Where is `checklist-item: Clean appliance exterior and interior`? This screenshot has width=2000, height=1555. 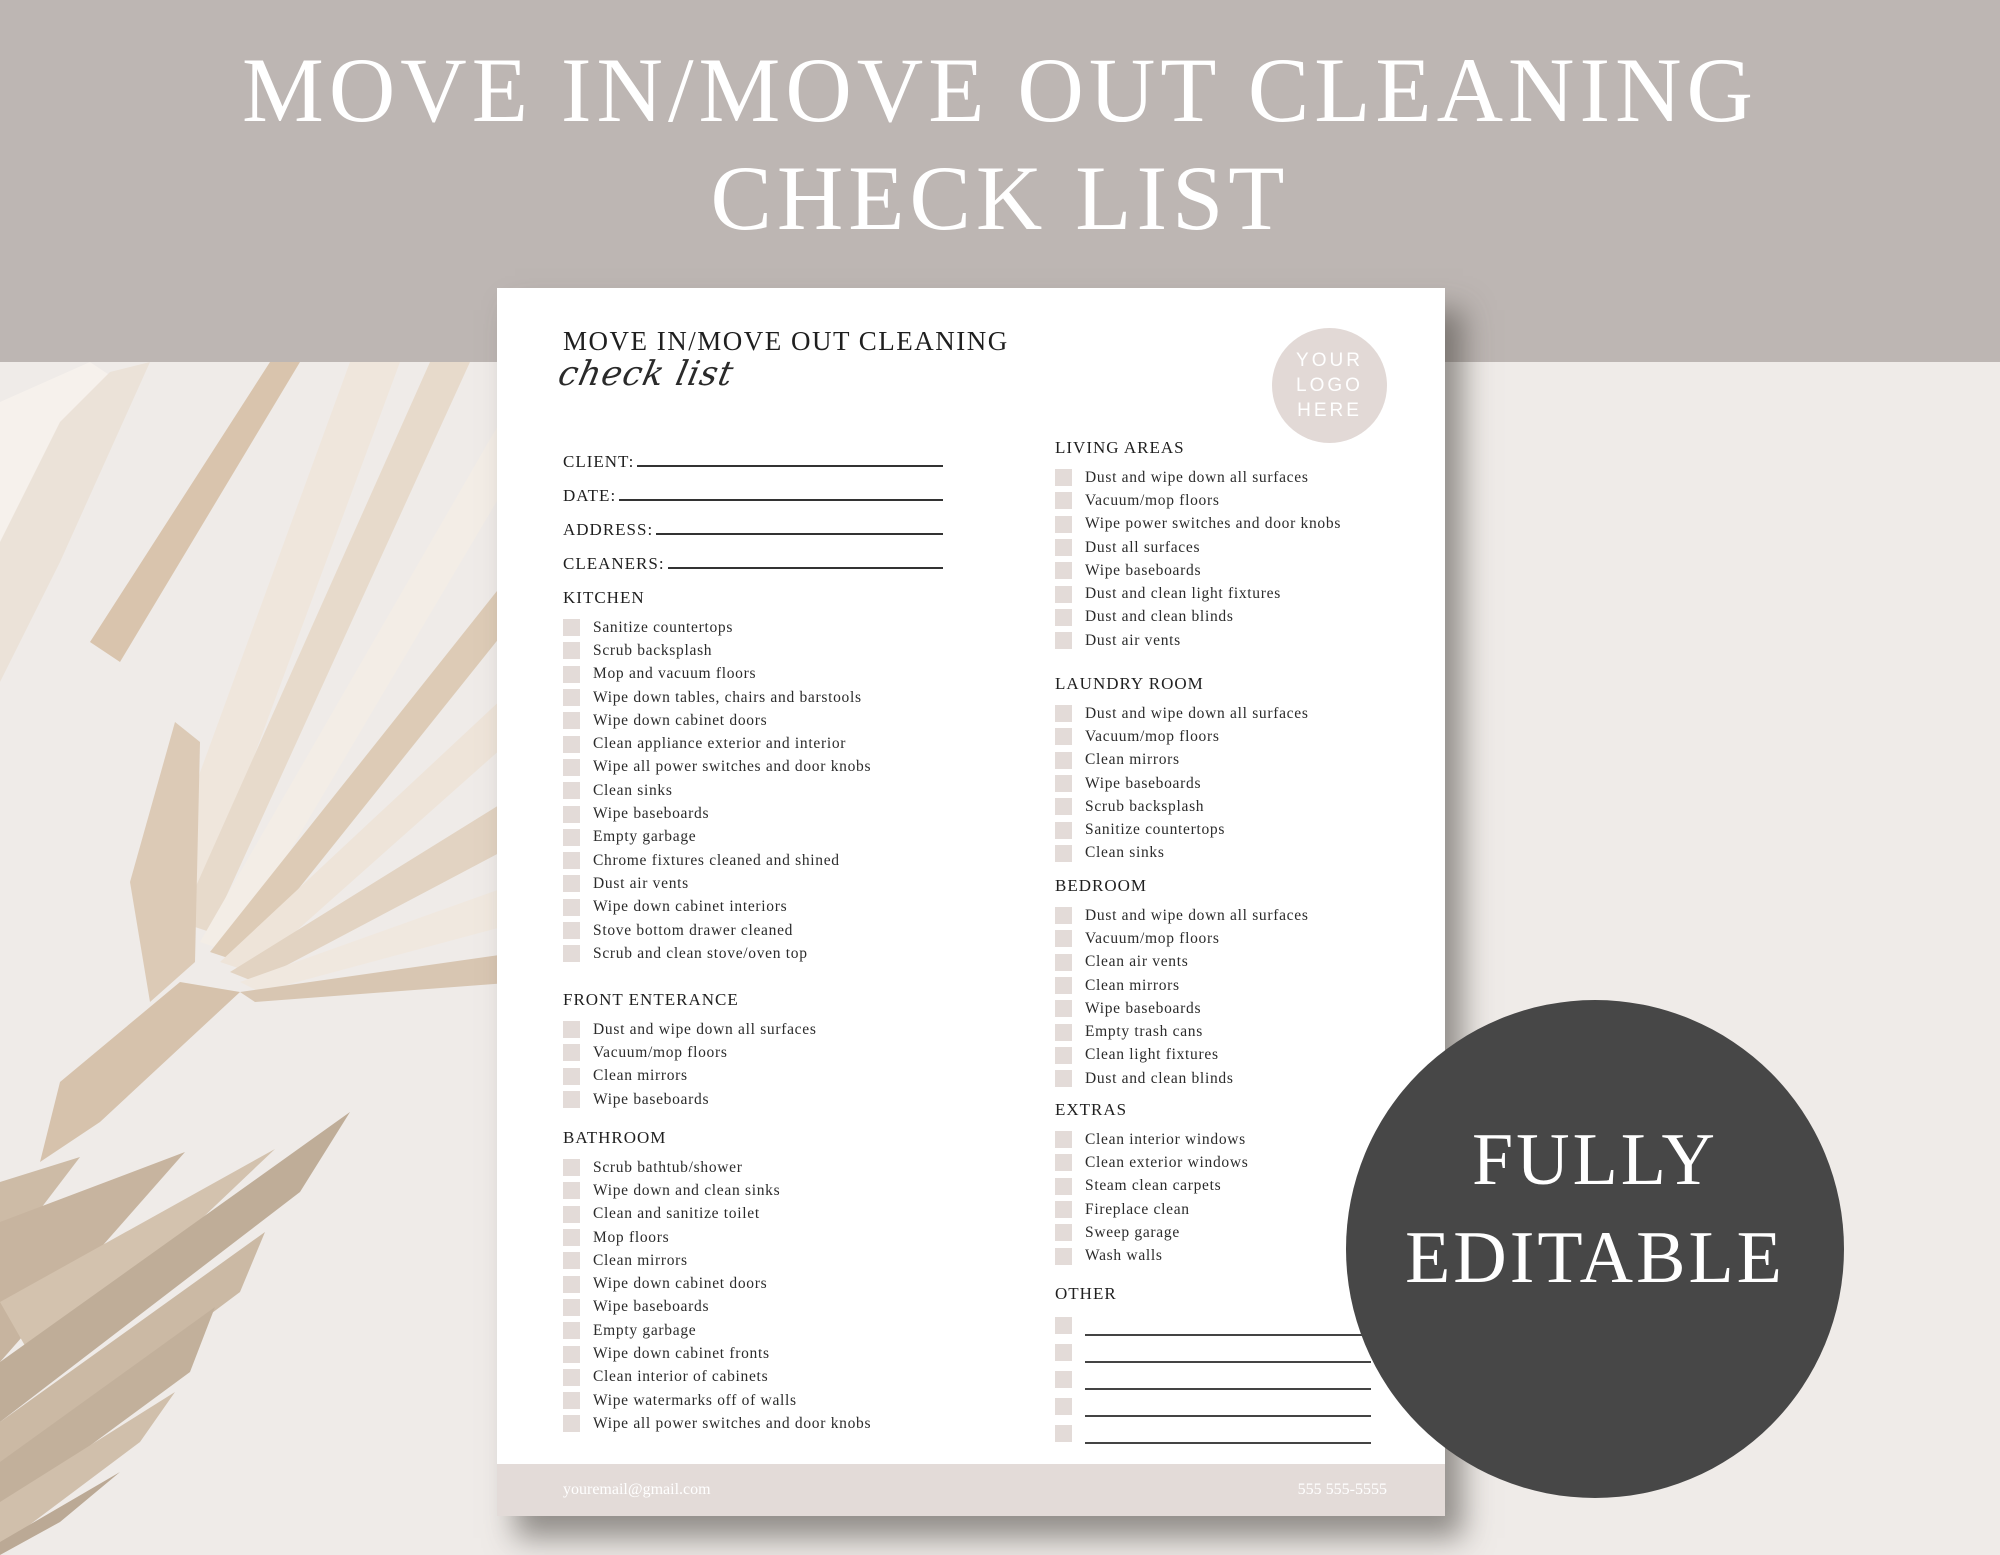
checklist-item: Clean appliance exterior and interior is located at coordinates (717, 743).